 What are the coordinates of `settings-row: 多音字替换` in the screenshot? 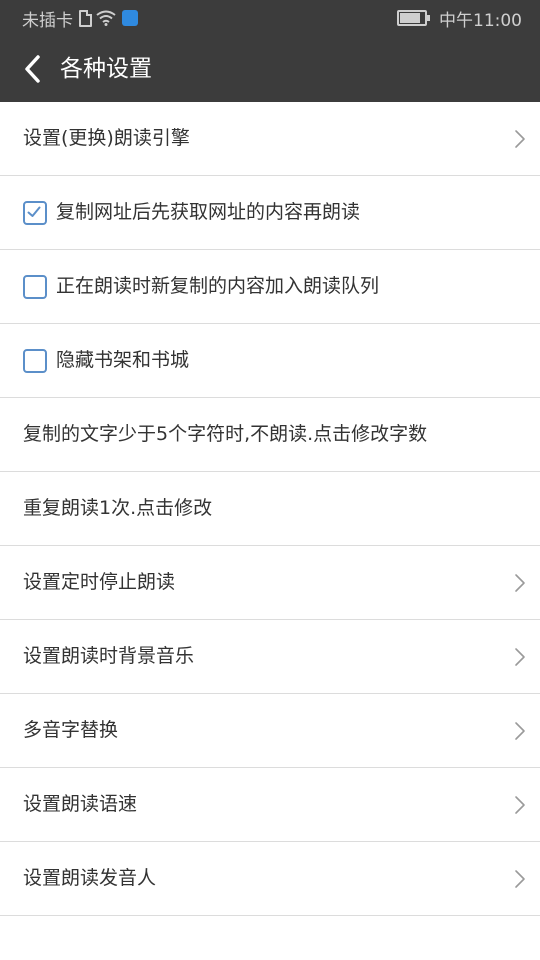 It's located at (270, 731).